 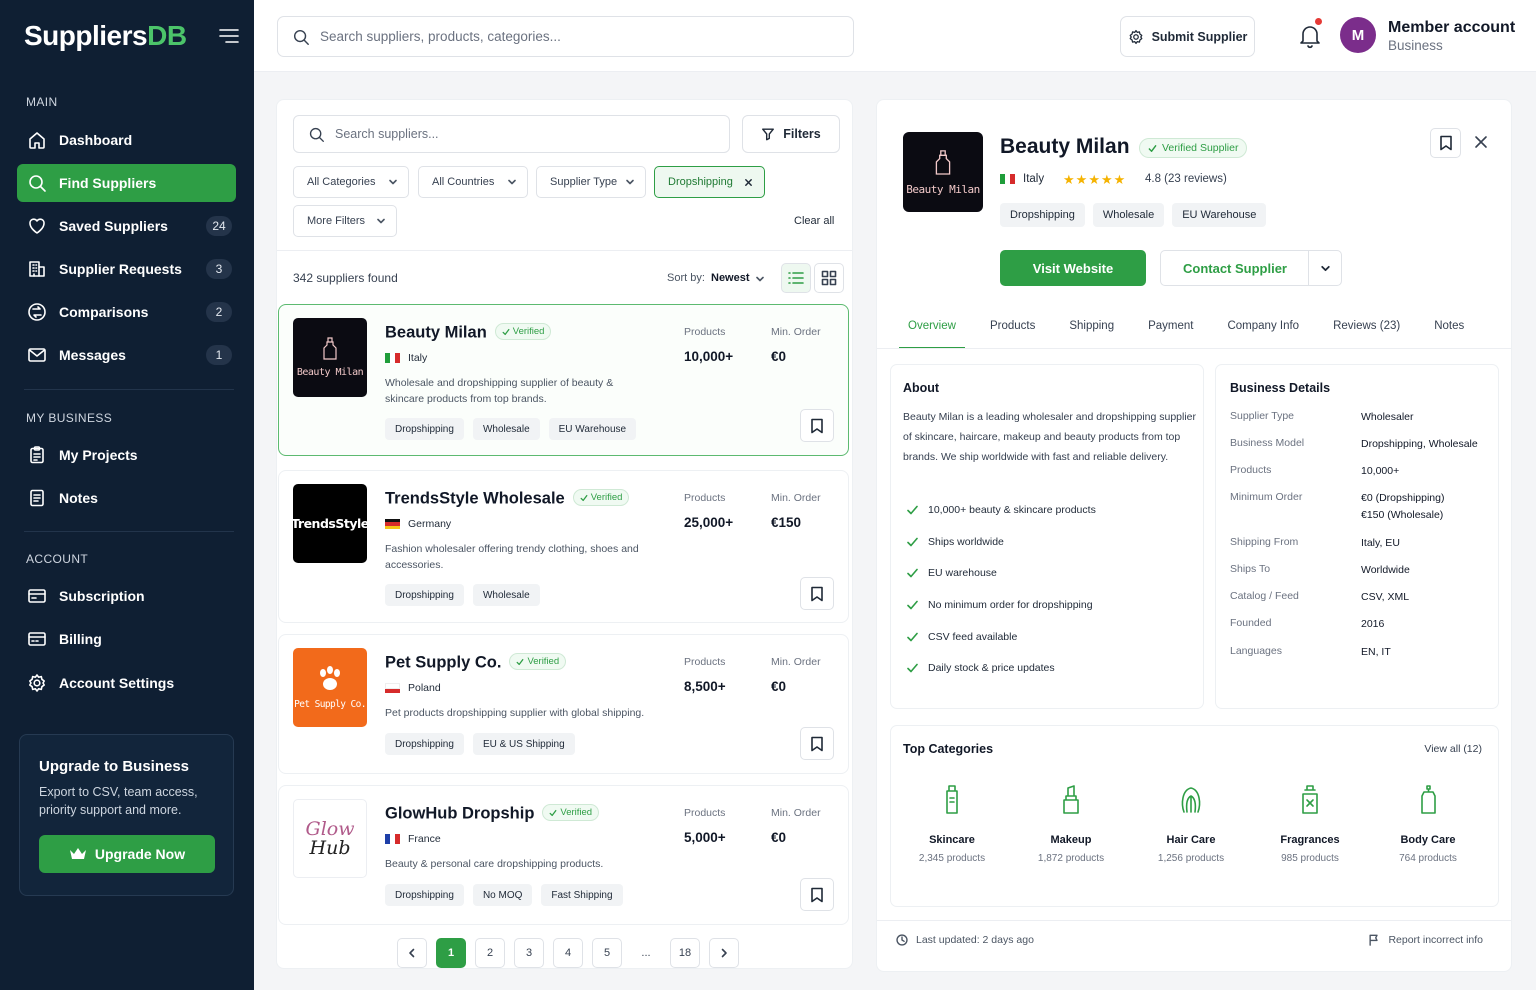 What do you see at coordinates (1380, 543) in the screenshot?
I see `detail-value: Italy, EU` at bounding box center [1380, 543].